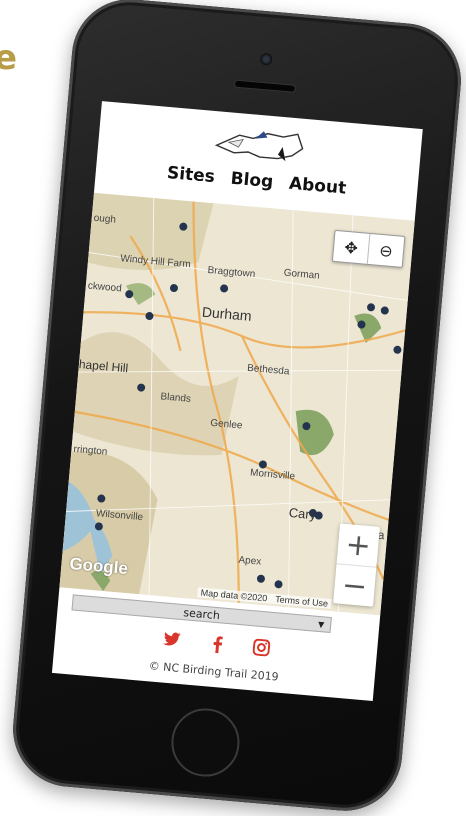 This screenshot has width=466, height=816. Describe the element at coordinates (104, 219) in the screenshot. I see `map-label-ough: ough` at that location.